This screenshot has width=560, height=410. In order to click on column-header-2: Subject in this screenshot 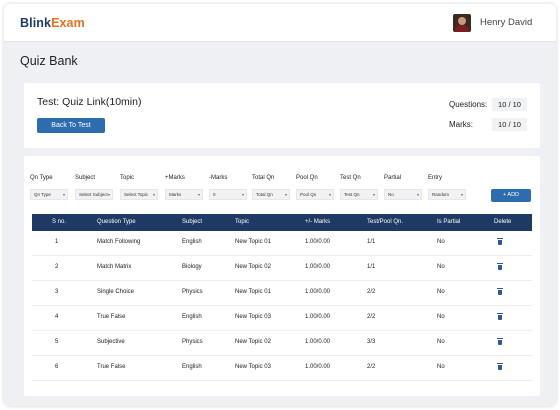, I will do `click(192, 222)`.